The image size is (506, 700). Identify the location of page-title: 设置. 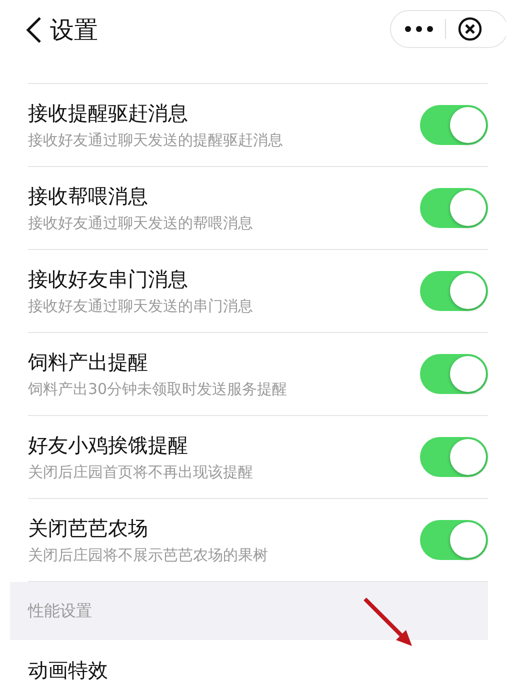
(74, 30).